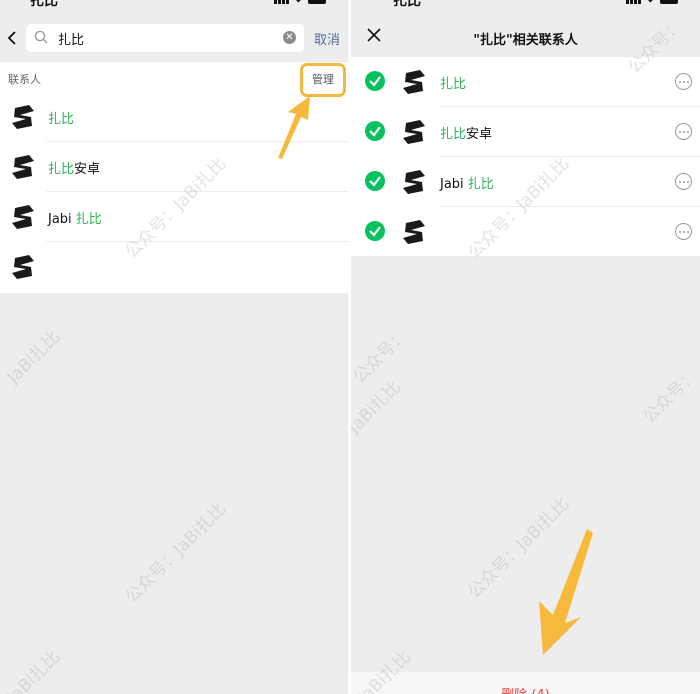 The image size is (700, 694). I want to click on delete-button: 删除 (4), so click(525, 689).